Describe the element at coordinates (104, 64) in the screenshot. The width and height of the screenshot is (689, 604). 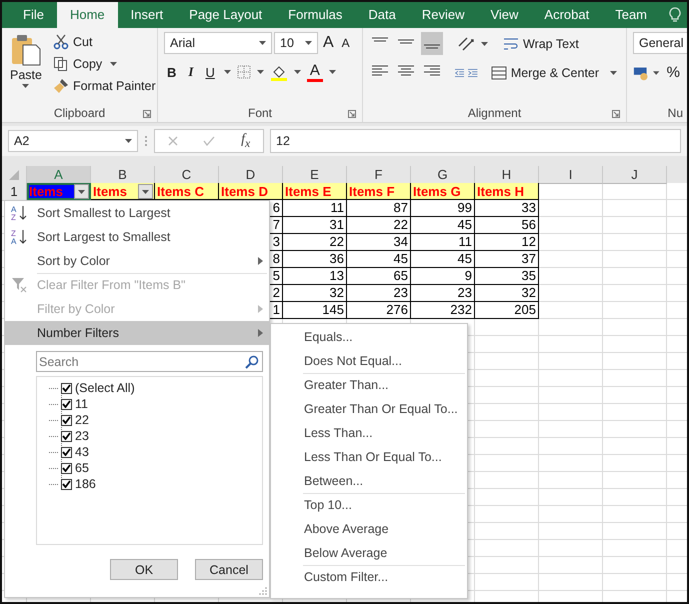
I see `copy-button: Copy` at that location.